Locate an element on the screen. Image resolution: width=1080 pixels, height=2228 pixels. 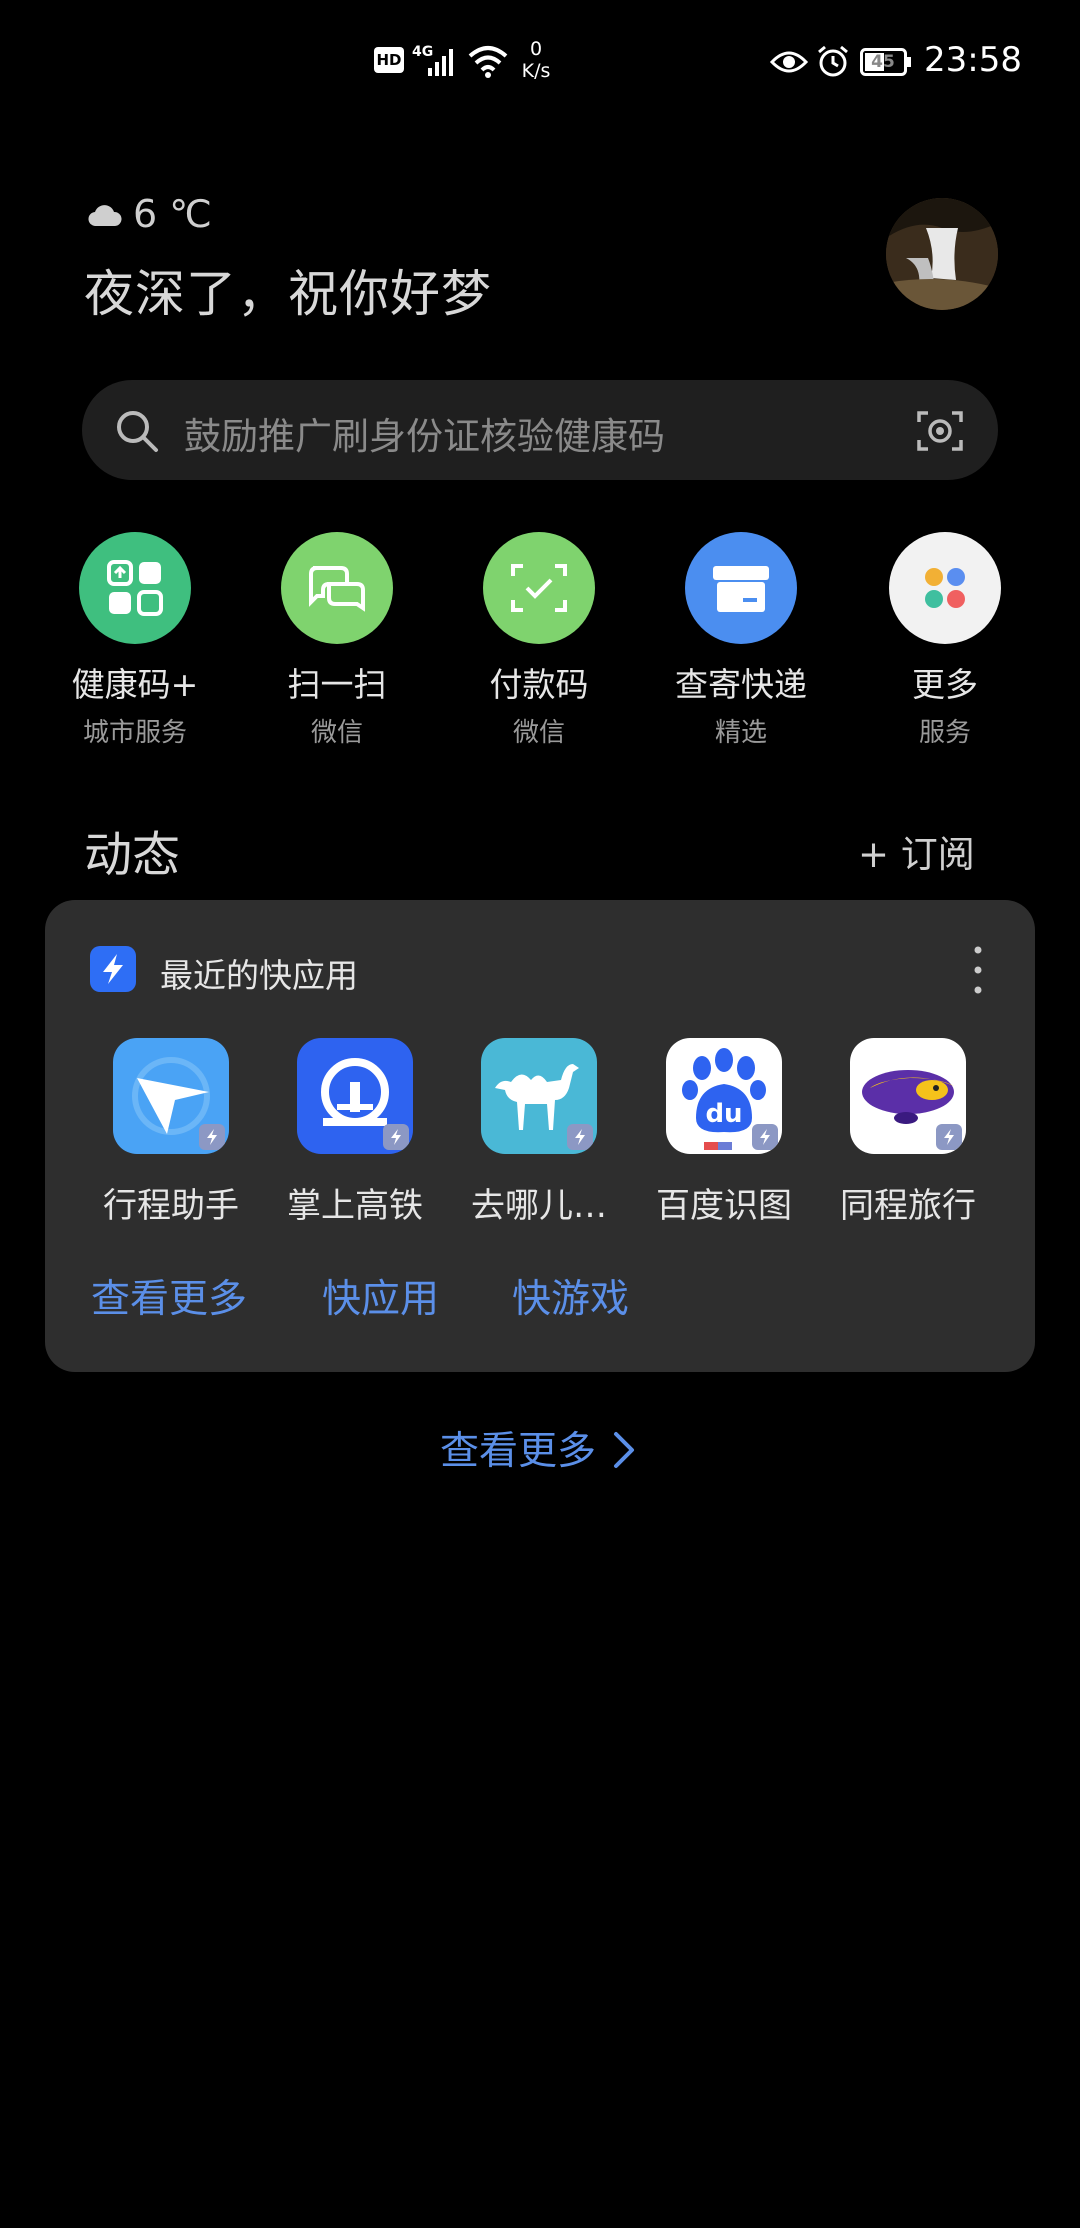
airship-icon is located at coordinates (908, 1096).